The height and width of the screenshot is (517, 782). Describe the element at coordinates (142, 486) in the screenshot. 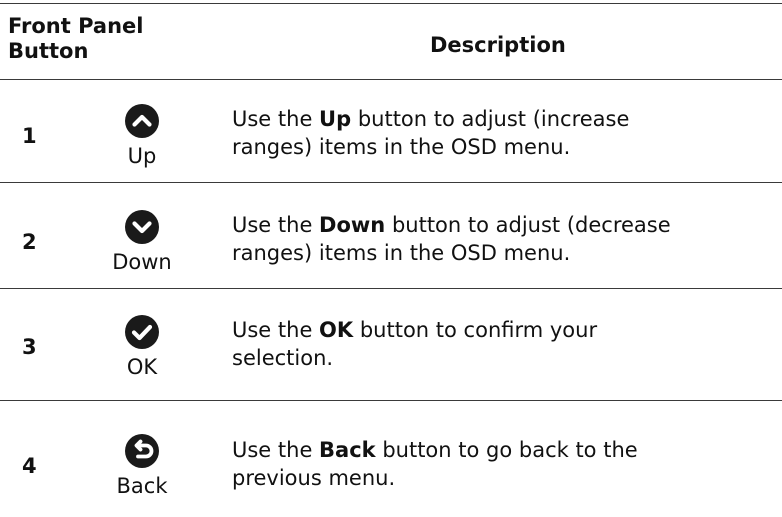

I see `button-label: Back` at that location.